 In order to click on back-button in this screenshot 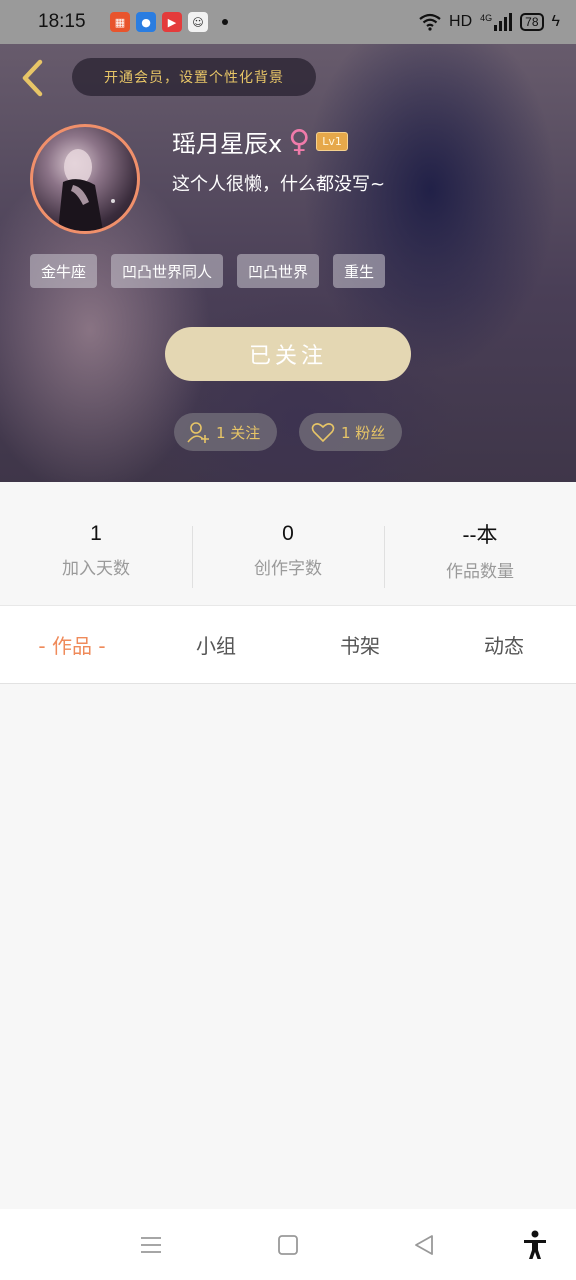, I will do `click(32, 78)`.